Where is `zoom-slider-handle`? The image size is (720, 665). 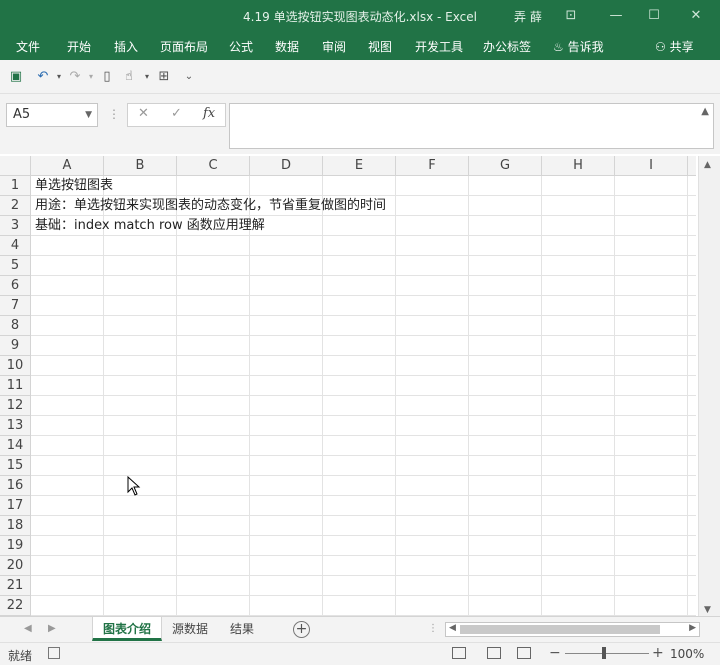 zoom-slider-handle is located at coordinates (604, 653).